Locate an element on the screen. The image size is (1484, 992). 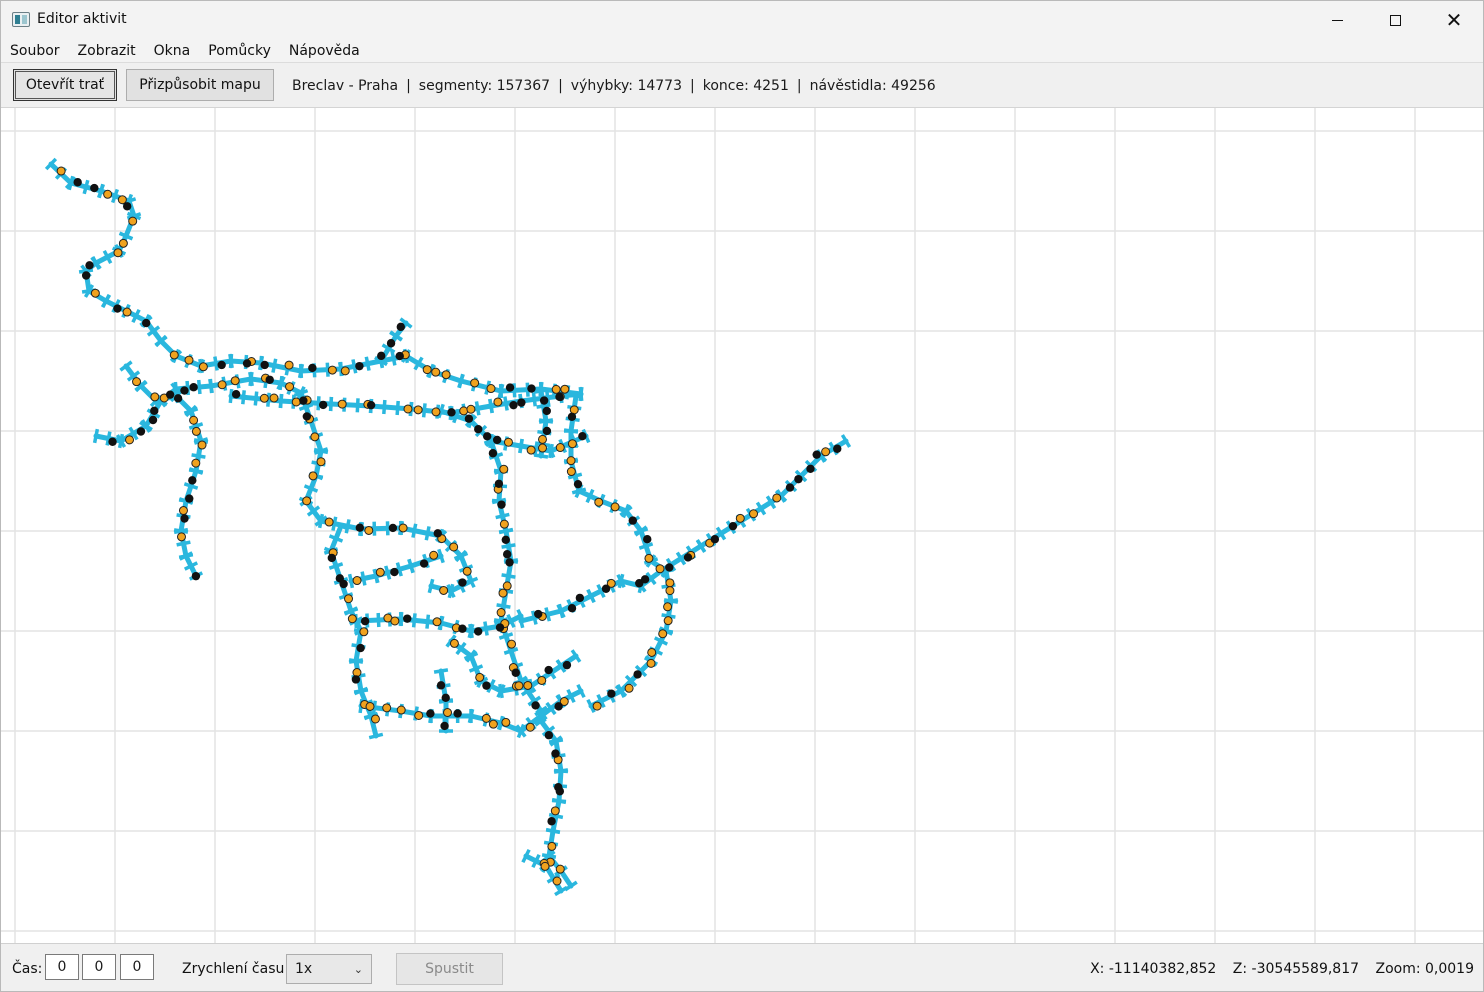
maximize-button is located at coordinates (1395, 20).